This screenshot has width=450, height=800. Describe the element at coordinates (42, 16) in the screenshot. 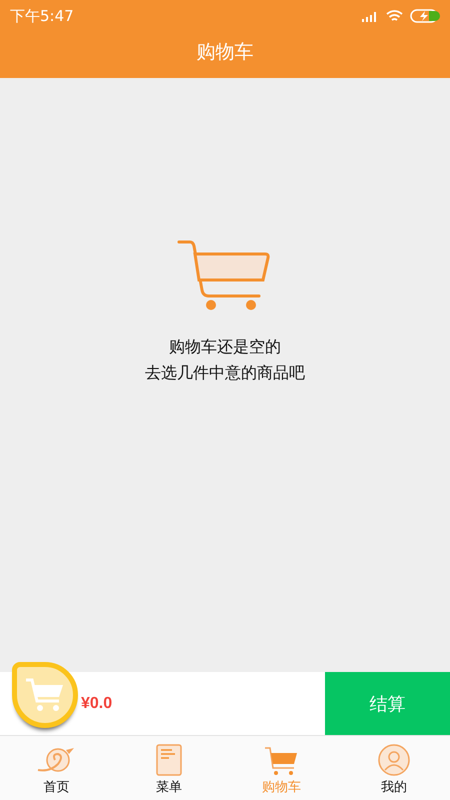

I see `status-time: 下午5:47` at that location.